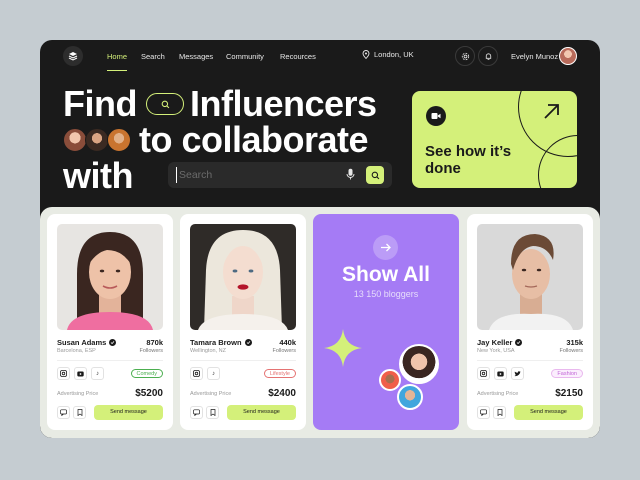 The width and height of the screenshot is (640, 480). What do you see at coordinates (146, 373) in the screenshot?
I see `category-tag: Comedy` at bounding box center [146, 373].